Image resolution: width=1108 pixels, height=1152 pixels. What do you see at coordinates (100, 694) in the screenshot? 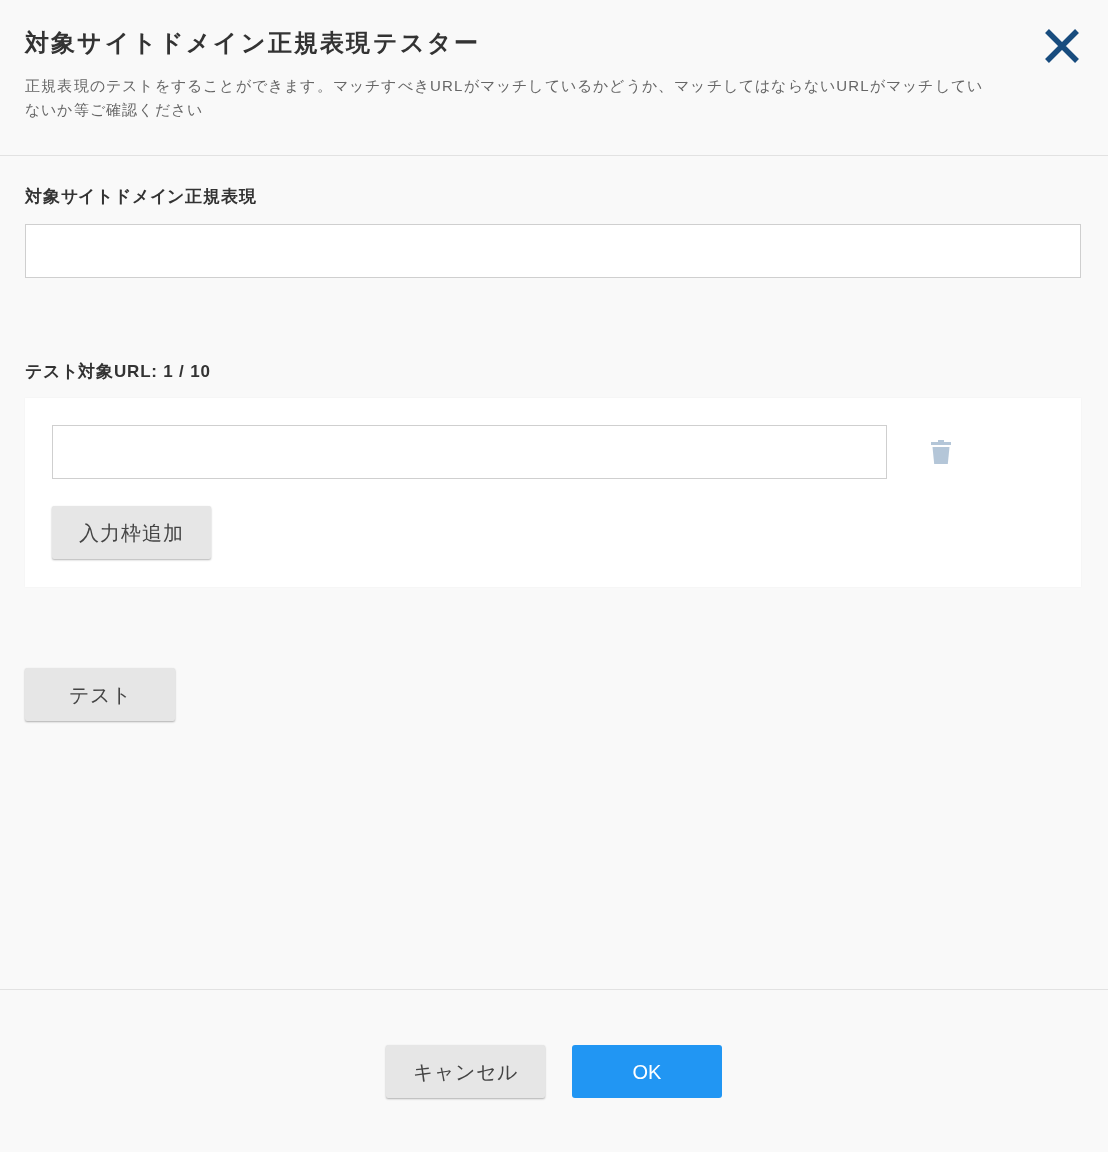
I see `test-button: テスト` at bounding box center [100, 694].